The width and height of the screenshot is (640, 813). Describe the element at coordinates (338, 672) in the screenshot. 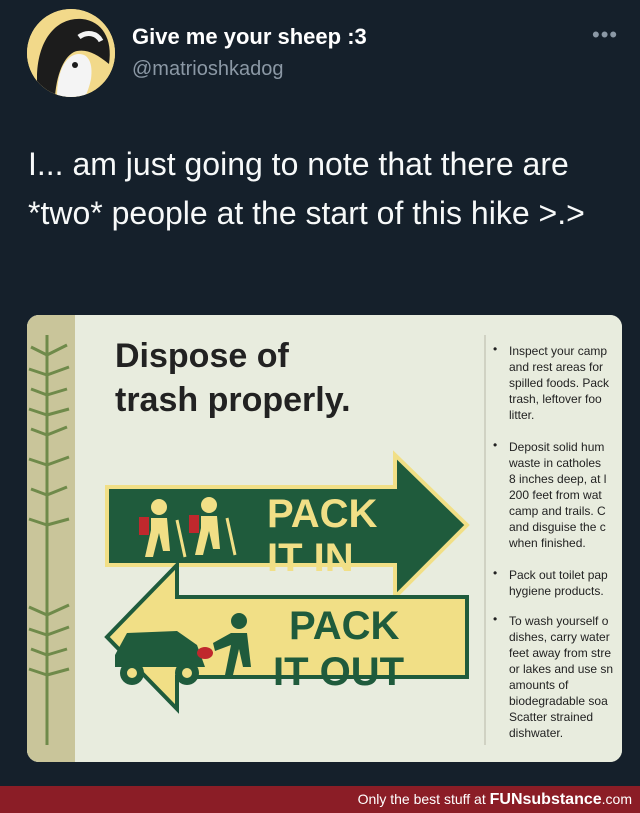

I see `pack-it-out-line2: IT OUT` at that location.